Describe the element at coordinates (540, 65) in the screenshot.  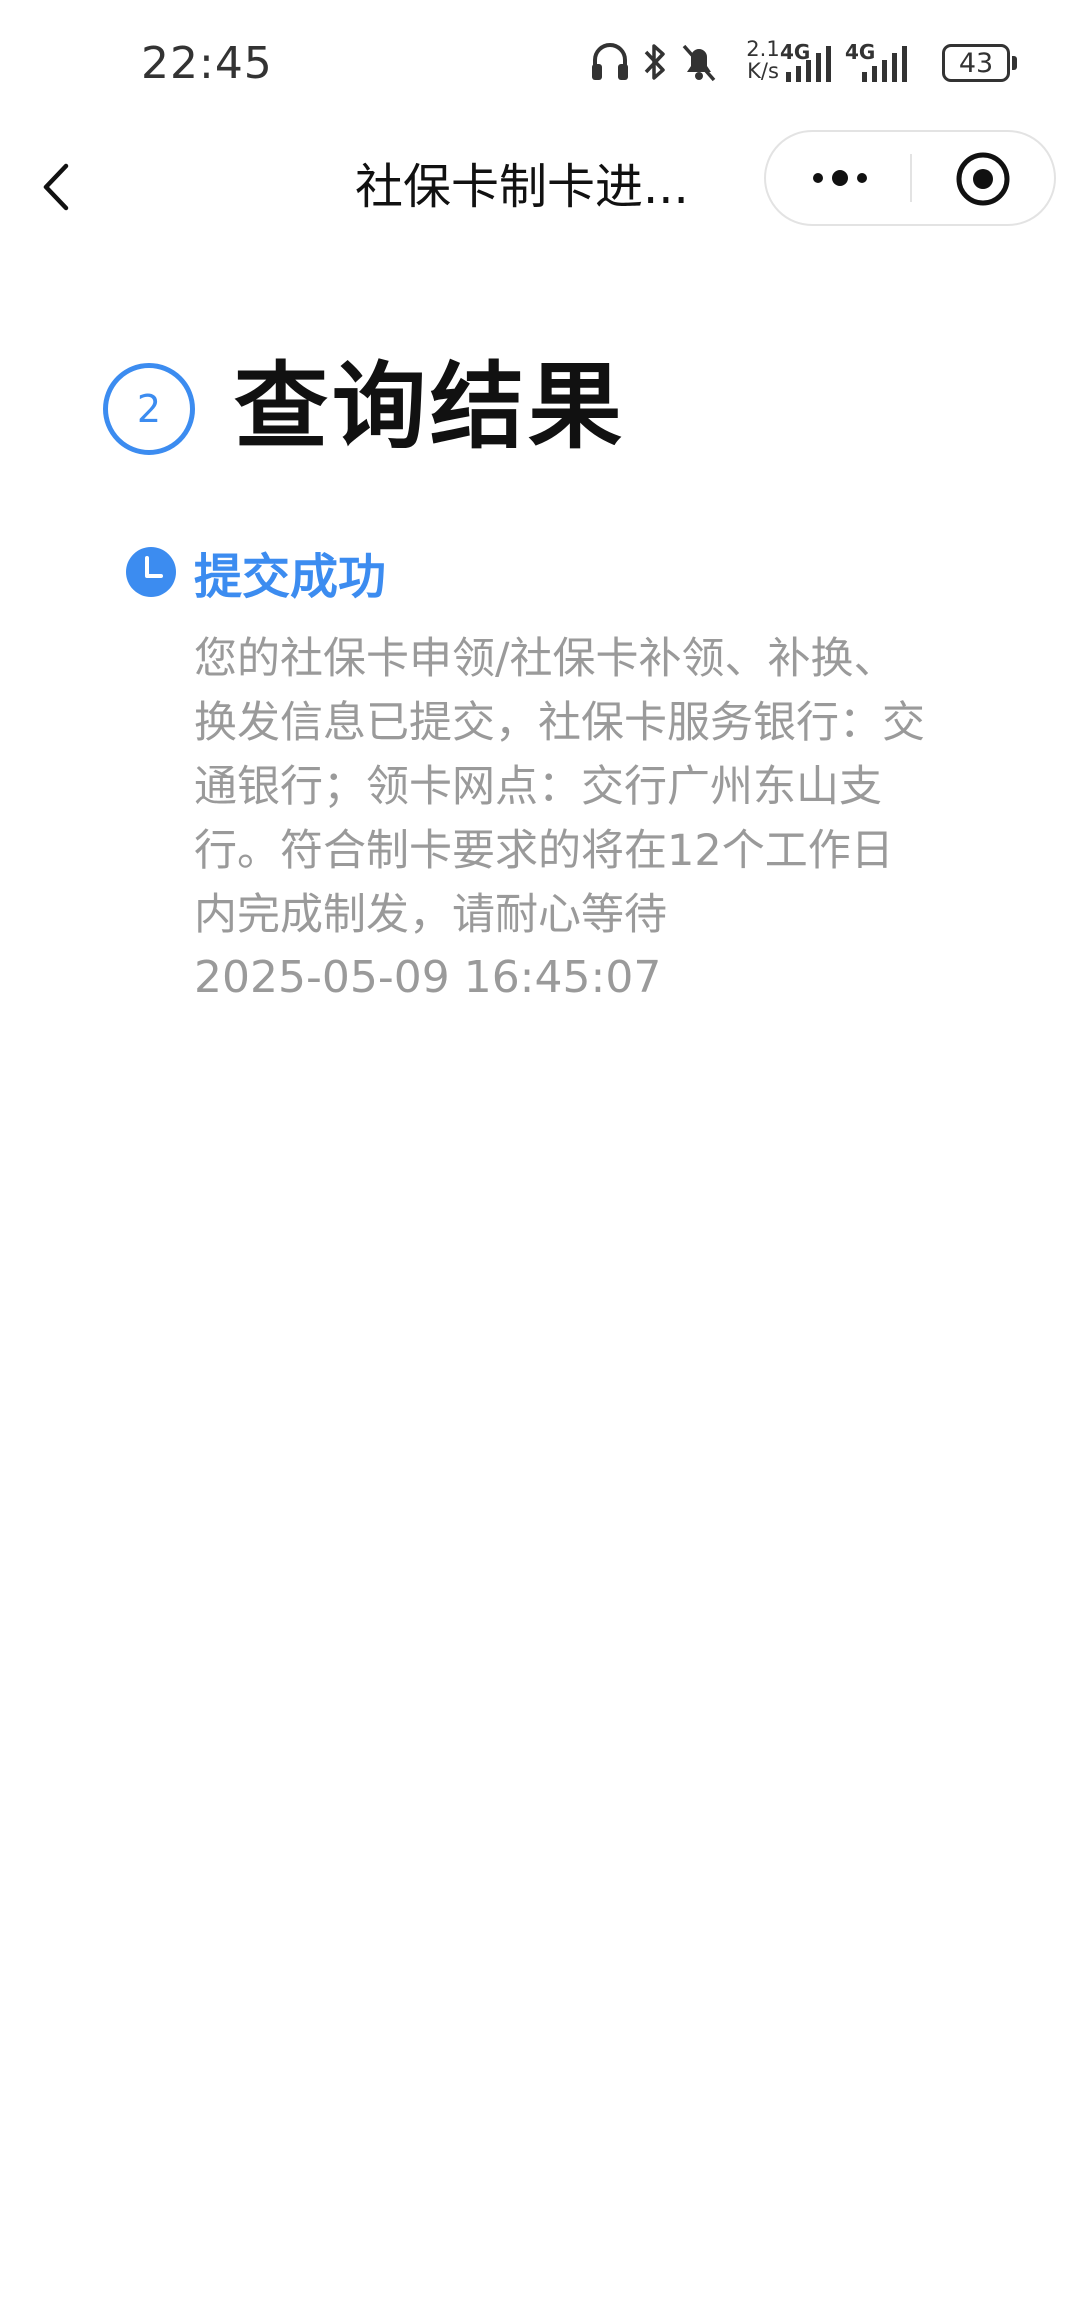
I see `status-bar: 22:45 2.1 K/s 4G 4G 43` at that location.